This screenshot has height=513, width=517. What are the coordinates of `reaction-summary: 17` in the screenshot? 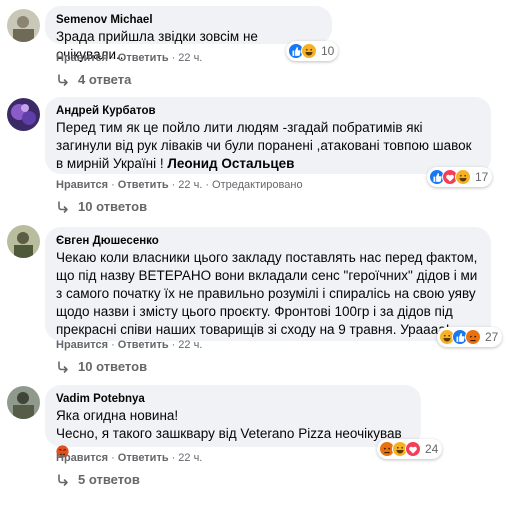 It's located at (460, 177).